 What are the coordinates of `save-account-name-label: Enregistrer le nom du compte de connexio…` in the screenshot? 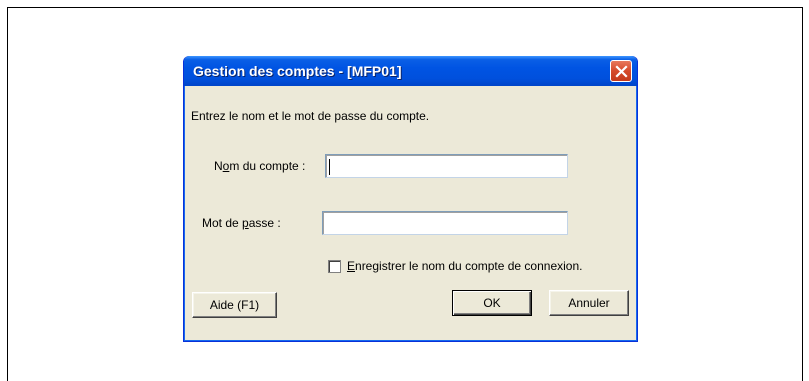 It's located at (464, 266).